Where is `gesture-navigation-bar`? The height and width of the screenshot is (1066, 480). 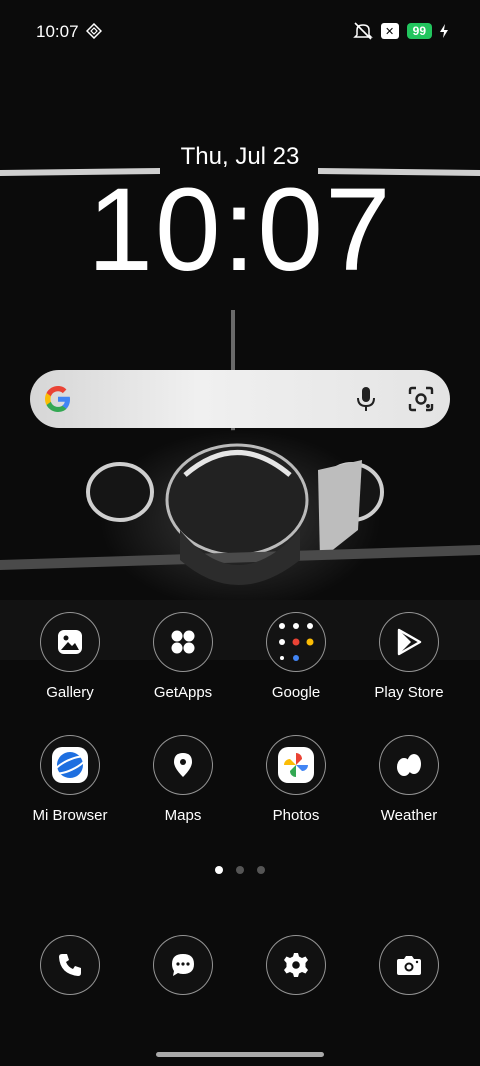 gesture-navigation-bar is located at coordinates (240, 1054).